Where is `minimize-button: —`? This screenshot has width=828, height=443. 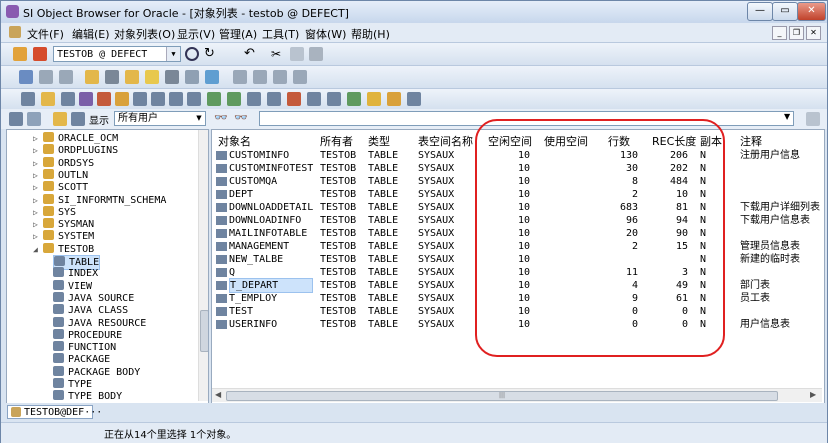
minimize-button: — is located at coordinates (760, 11).